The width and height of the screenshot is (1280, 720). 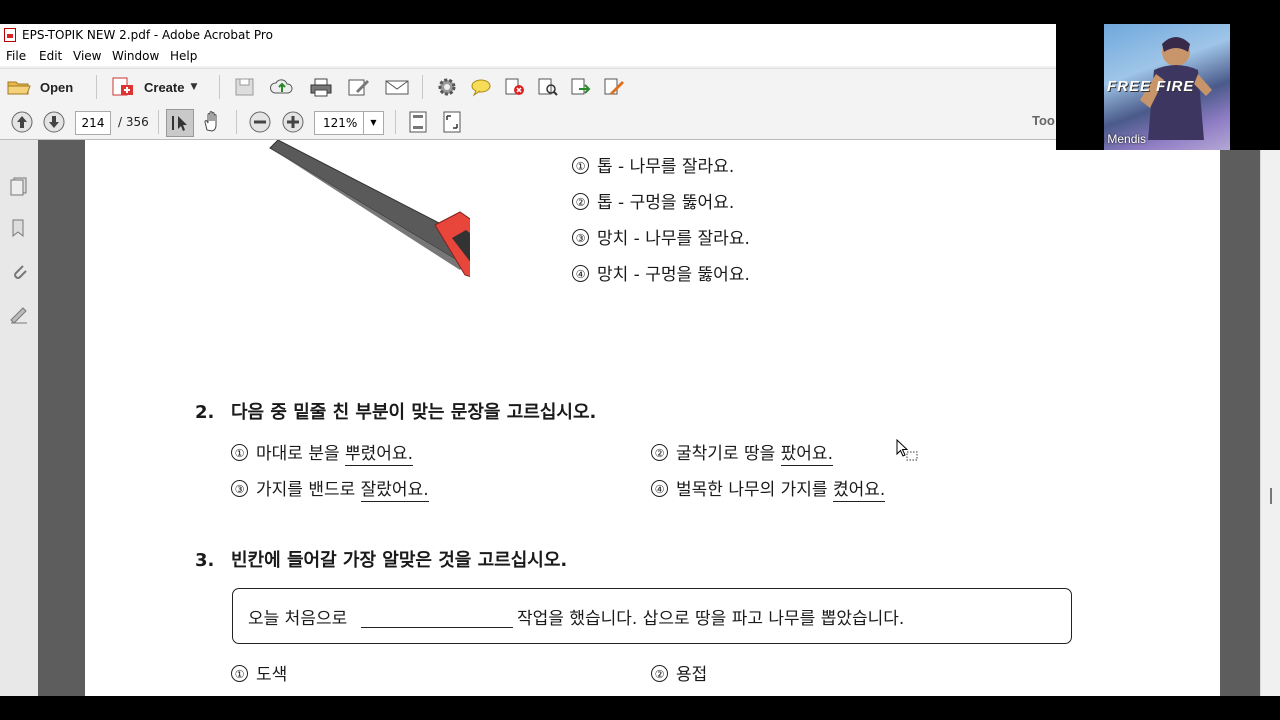 I want to click on email-button, so click(x=397, y=87).